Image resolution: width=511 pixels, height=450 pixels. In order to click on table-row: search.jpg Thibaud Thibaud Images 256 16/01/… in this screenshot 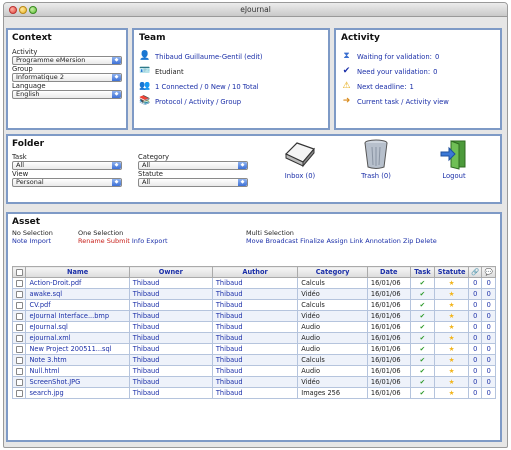, I will do `click(253, 393)`.